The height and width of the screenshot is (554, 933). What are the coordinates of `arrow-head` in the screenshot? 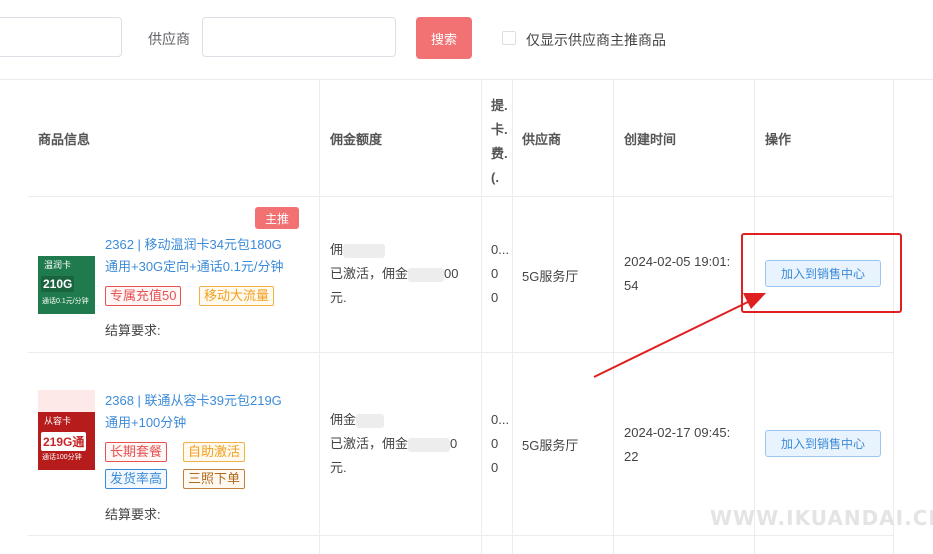 It's located at (754, 301).